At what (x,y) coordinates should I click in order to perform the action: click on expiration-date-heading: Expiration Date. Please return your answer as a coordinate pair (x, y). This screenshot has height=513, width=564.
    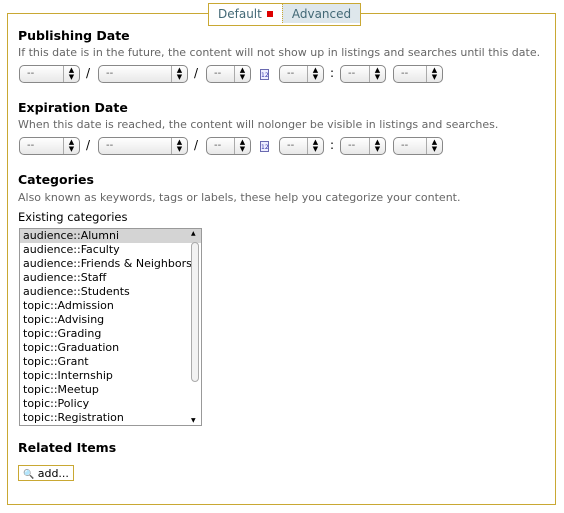
    Looking at the image, I should click on (73, 107).